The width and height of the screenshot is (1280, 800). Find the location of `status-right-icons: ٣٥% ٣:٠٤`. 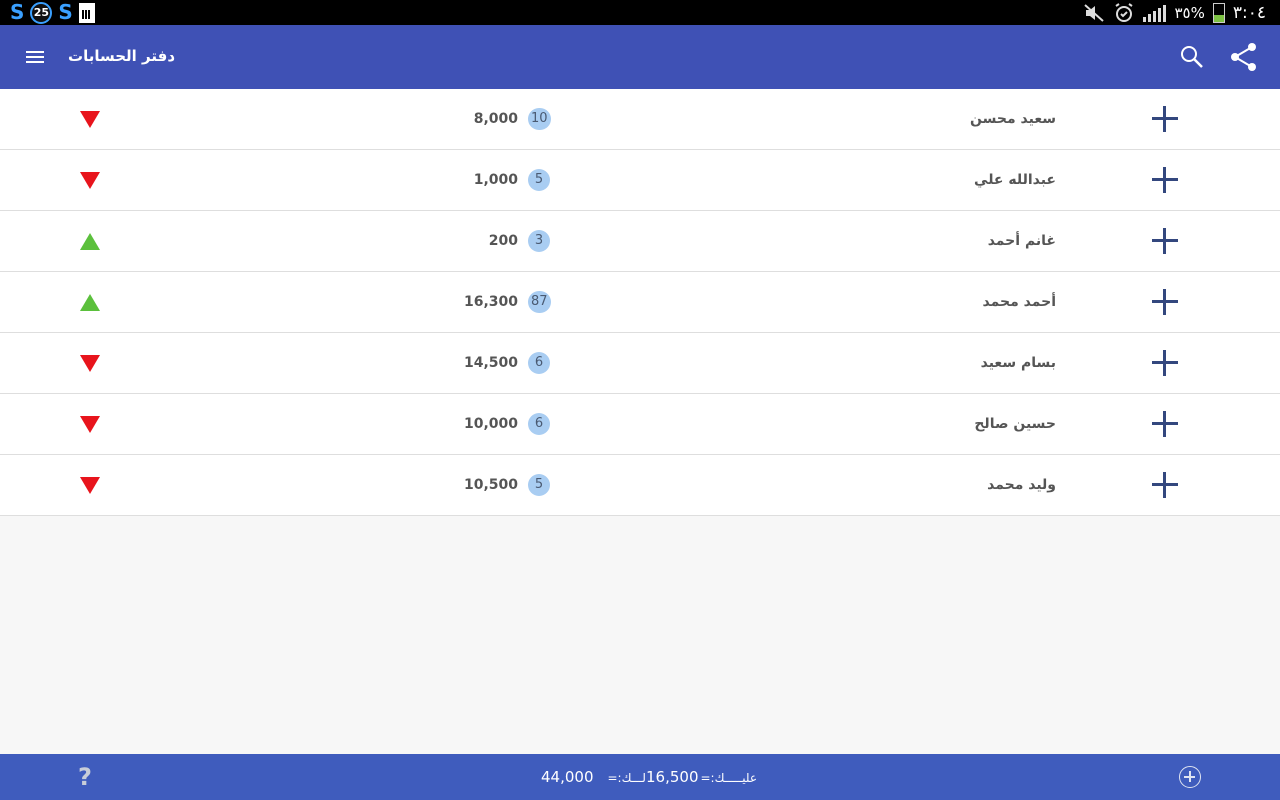

status-right-icons: ٣٥% ٣:٠٤ is located at coordinates (1174, 12).